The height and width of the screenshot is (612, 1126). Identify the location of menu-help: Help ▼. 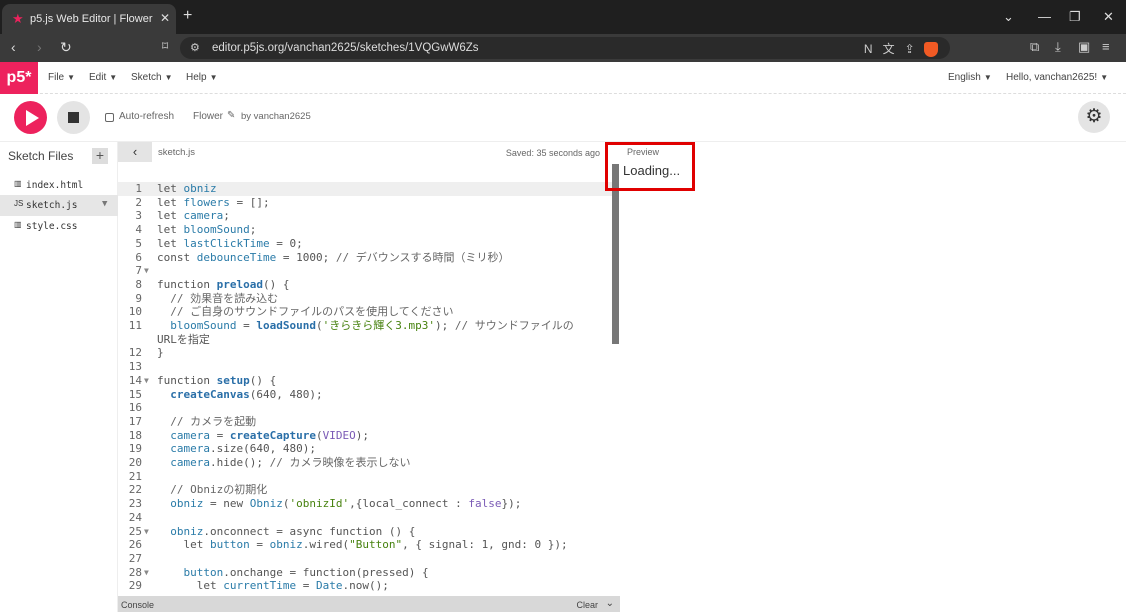
(202, 77).